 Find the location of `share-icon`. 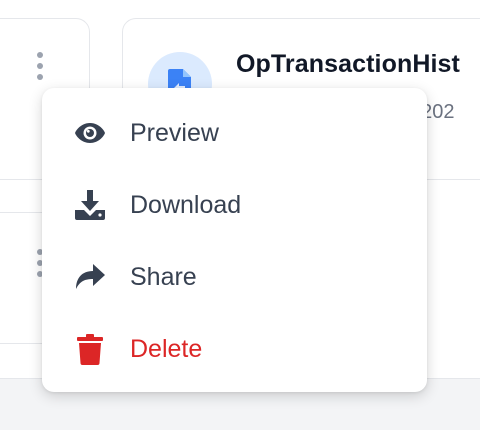

share-icon is located at coordinates (90, 277).